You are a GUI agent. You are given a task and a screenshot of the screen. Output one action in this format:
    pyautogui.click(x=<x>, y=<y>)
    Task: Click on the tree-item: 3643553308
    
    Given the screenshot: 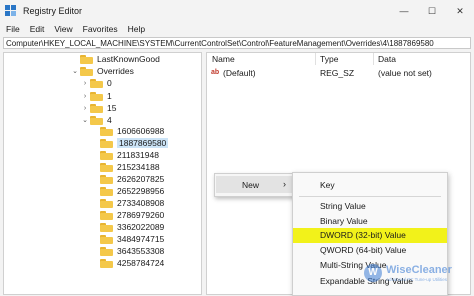 What is the action you would take?
    pyautogui.click(x=127, y=251)
    